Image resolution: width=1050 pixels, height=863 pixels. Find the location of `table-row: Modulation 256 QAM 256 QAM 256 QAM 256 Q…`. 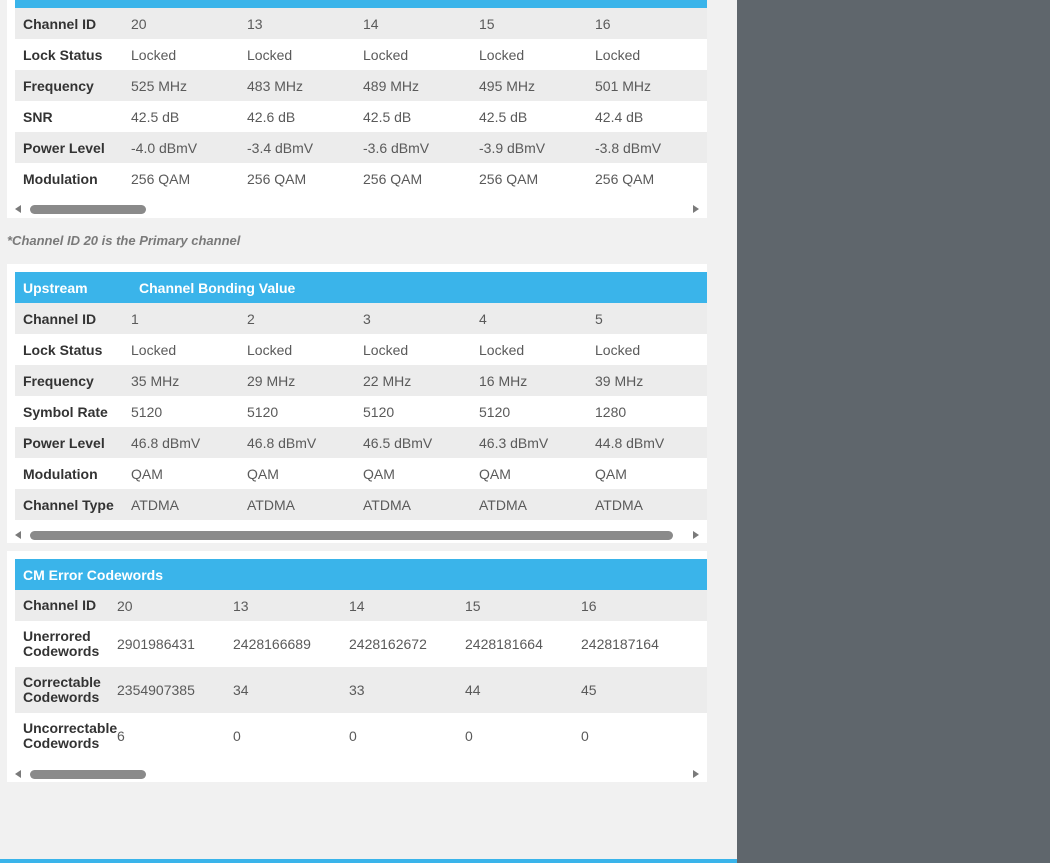

table-row: Modulation 256 QAM 256 QAM 256 QAM 256 Q… is located at coordinates (361, 178).